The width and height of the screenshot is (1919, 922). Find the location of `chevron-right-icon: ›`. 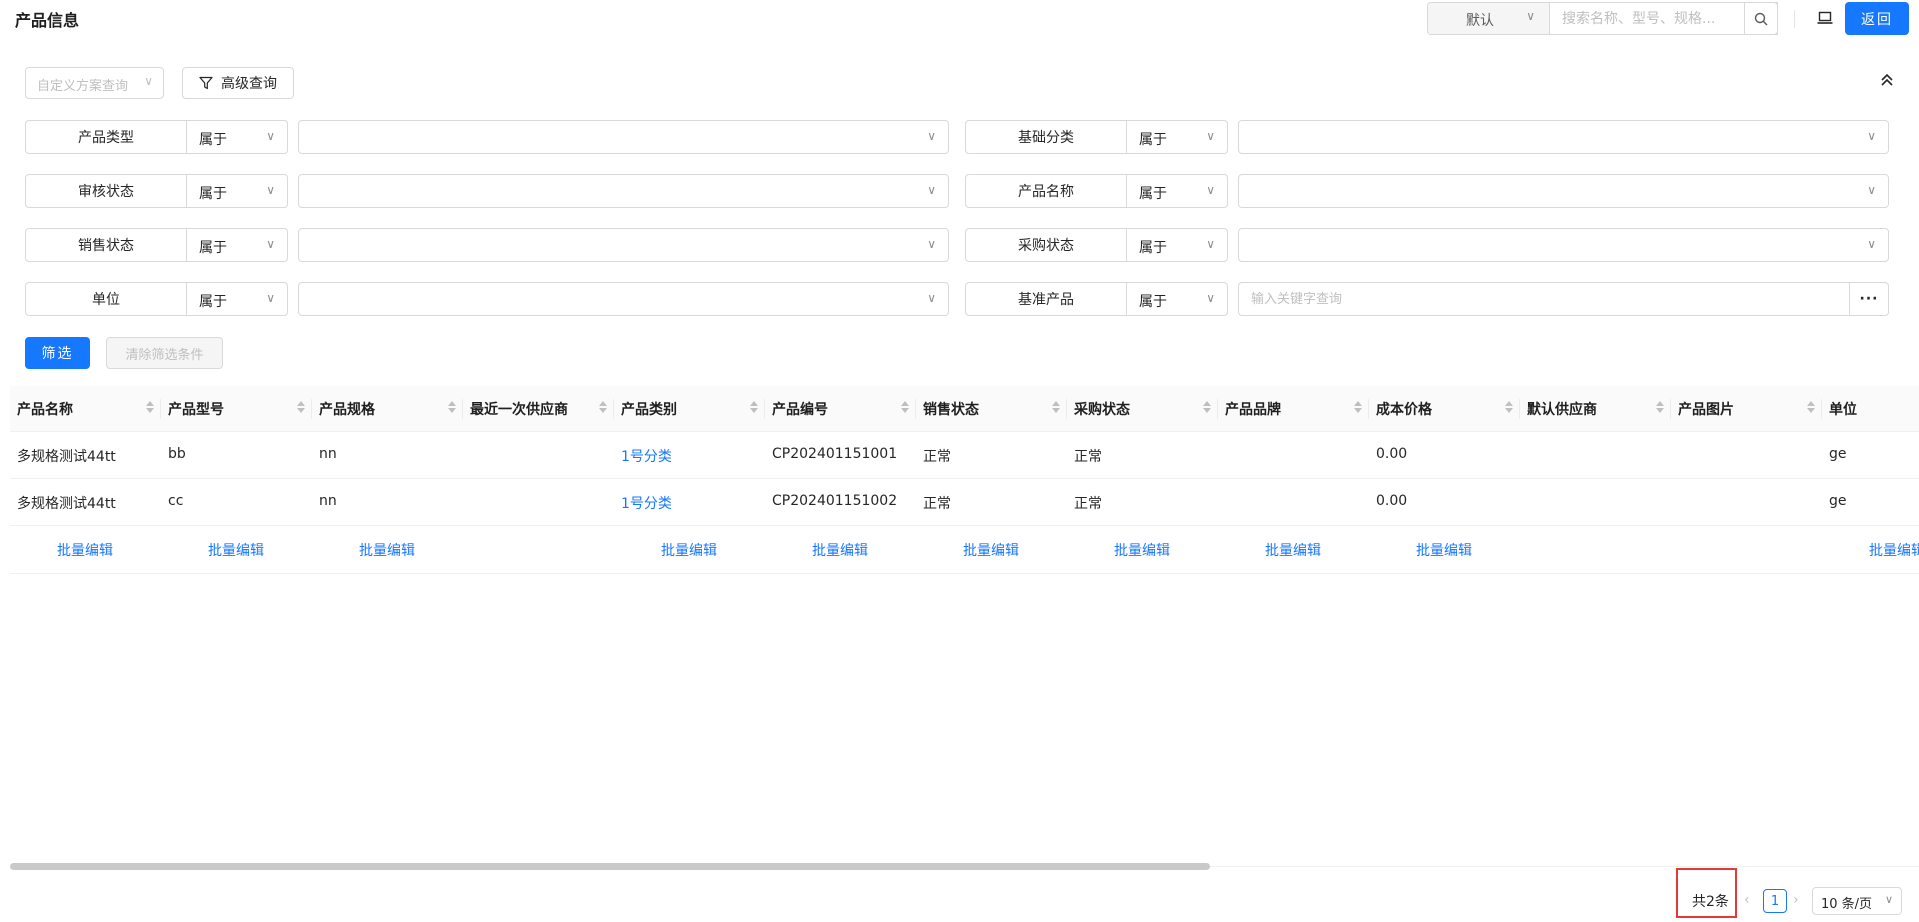

chevron-right-icon: › is located at coordinates (1796, 900).